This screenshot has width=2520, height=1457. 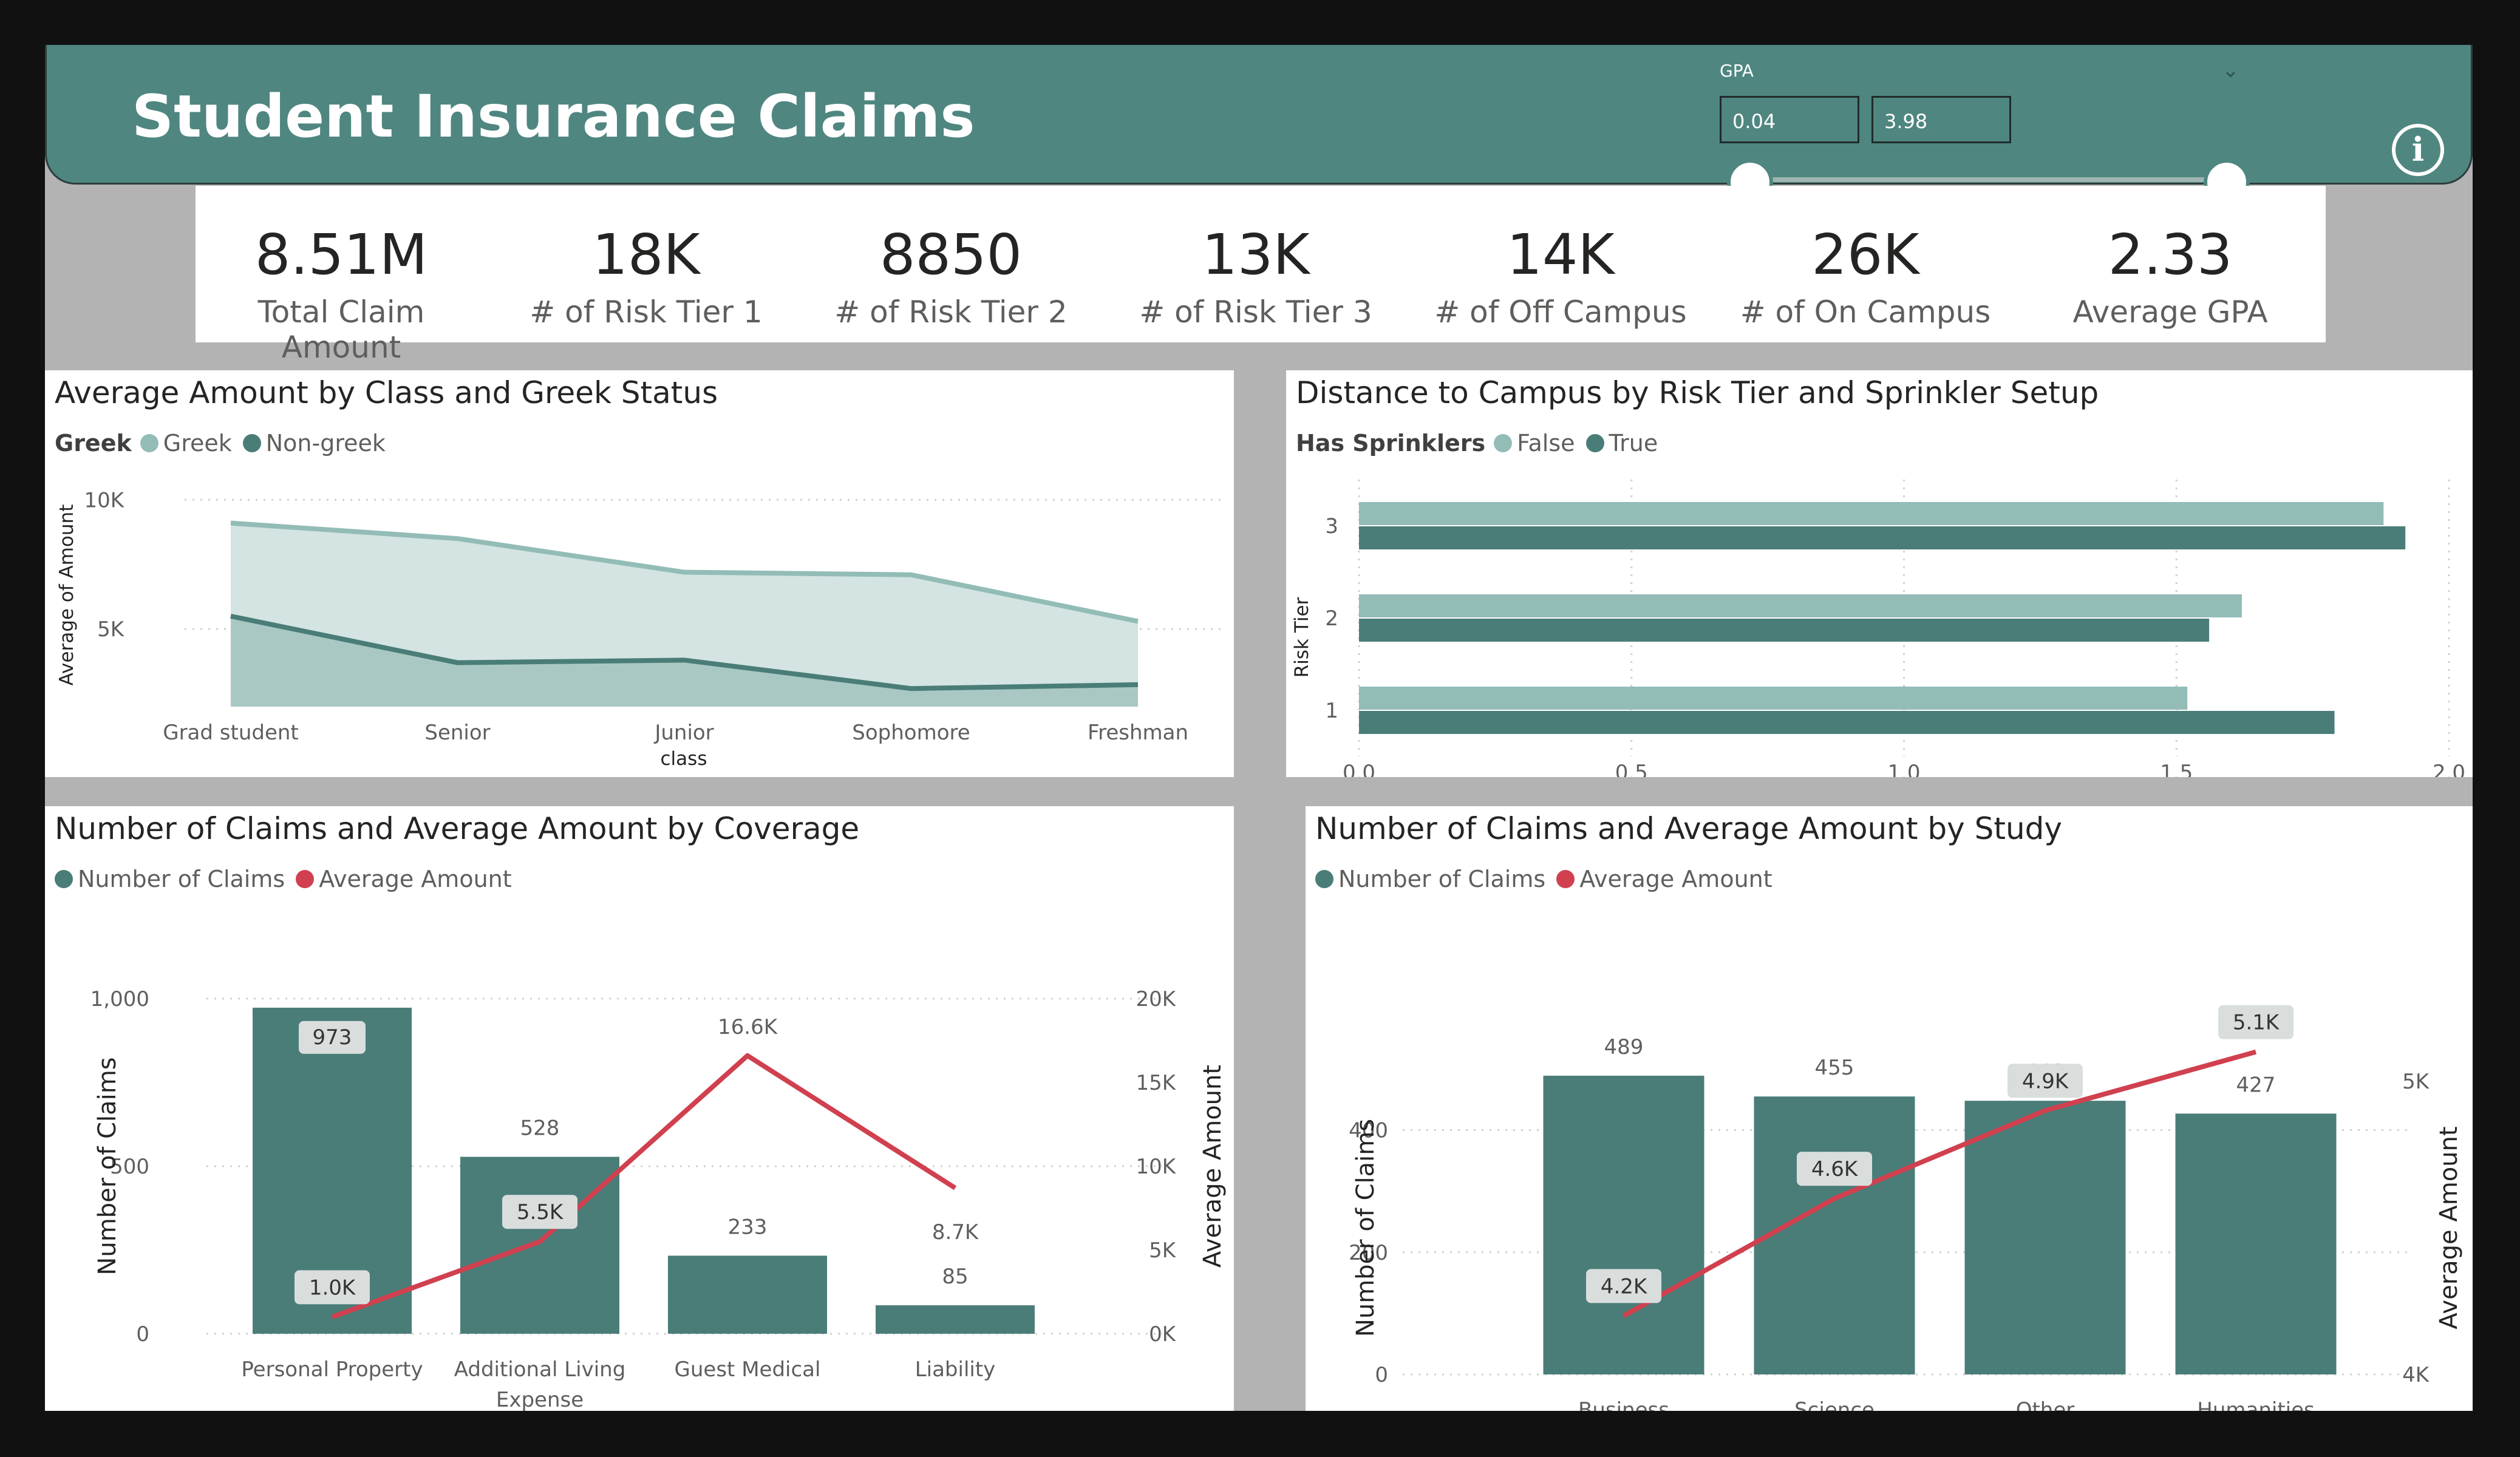 What do you see at coordinates (1156, 1167) in the screenshot?
I see `y2-tick-label: 10K` at bounding box center [1156, 1167].